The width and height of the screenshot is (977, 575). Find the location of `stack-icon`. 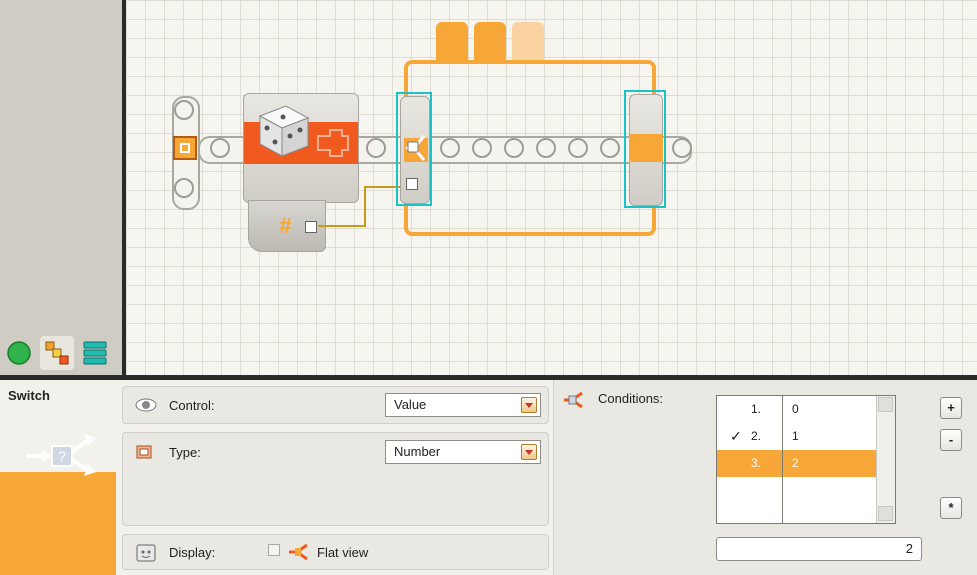

stack-icon is located at coordinates (95, 353).